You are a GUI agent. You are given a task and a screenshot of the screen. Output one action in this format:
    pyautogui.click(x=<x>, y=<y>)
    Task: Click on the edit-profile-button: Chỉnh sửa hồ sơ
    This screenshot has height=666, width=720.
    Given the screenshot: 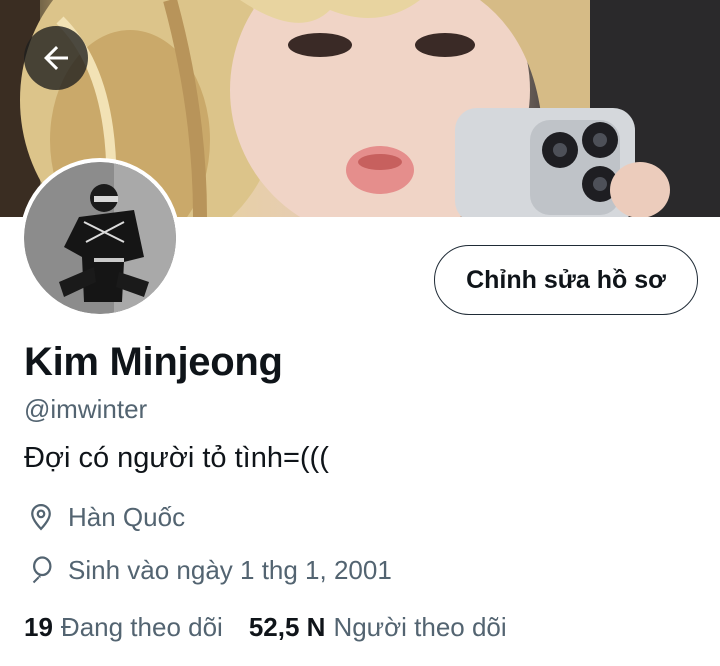 What is the action you would take?
    pyautogui.click(x=566, y=280)
    